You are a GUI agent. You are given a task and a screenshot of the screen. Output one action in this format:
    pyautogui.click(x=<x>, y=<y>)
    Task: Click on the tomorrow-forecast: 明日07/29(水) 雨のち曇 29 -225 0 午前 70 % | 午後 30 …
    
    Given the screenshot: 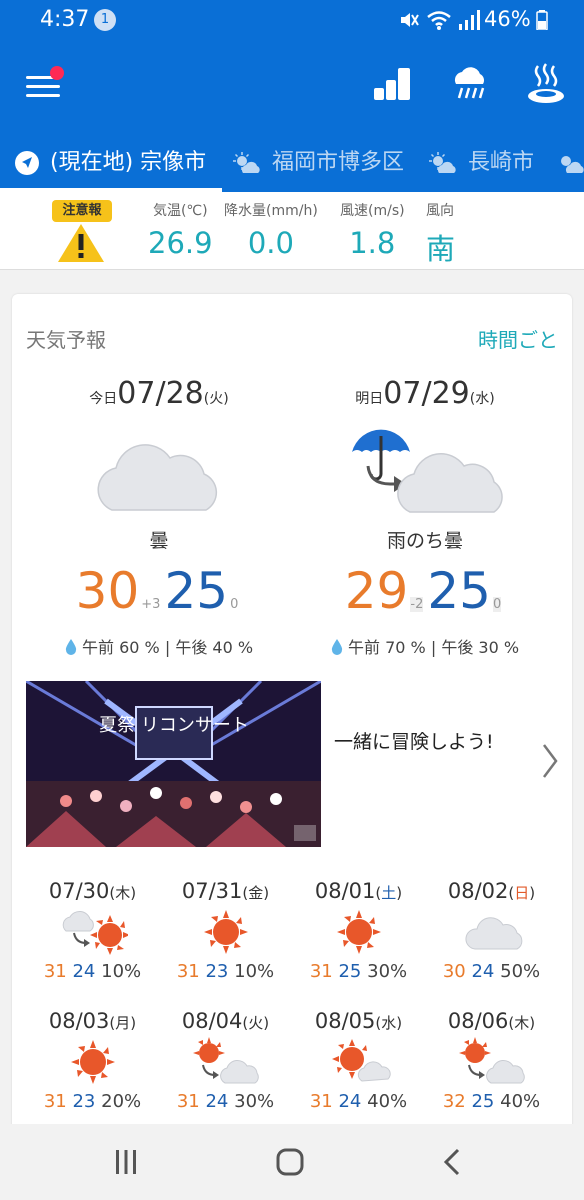 What is the action you would take?
    pyautogui.click(x=425, y=516)
    